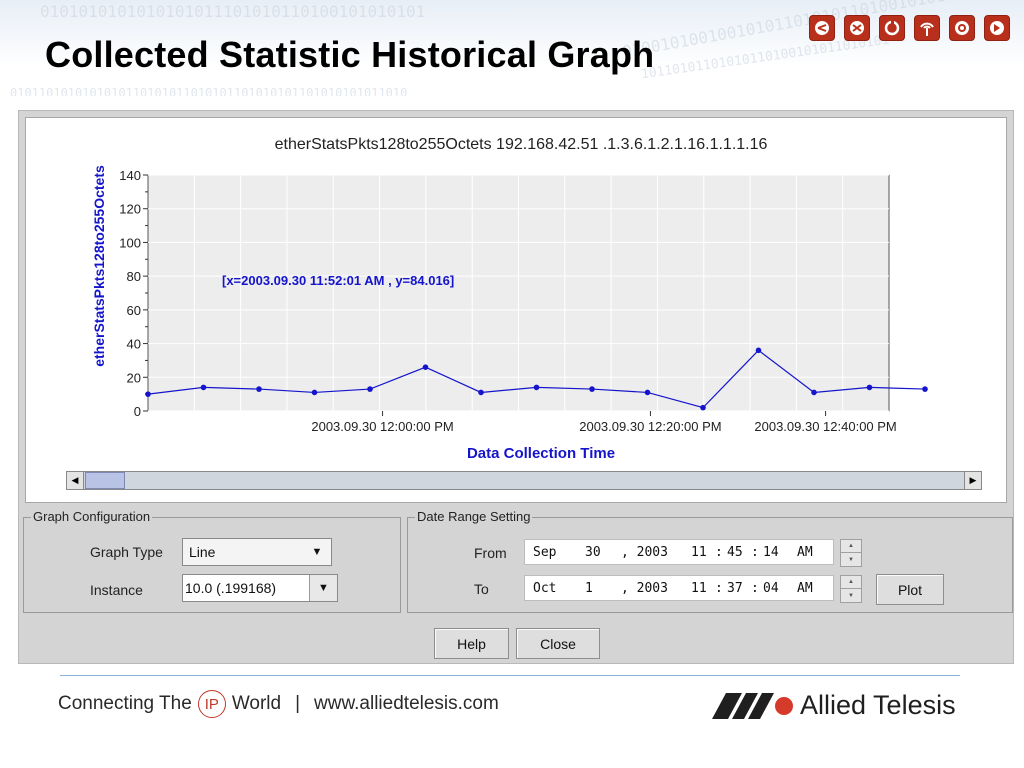 Image resolution: width=1024 pixels, height=768 pixels. What do you see at coordinates (805, 552) in the screenshot?
I see `from-ampm: AM` at bounding box center [805, 552].